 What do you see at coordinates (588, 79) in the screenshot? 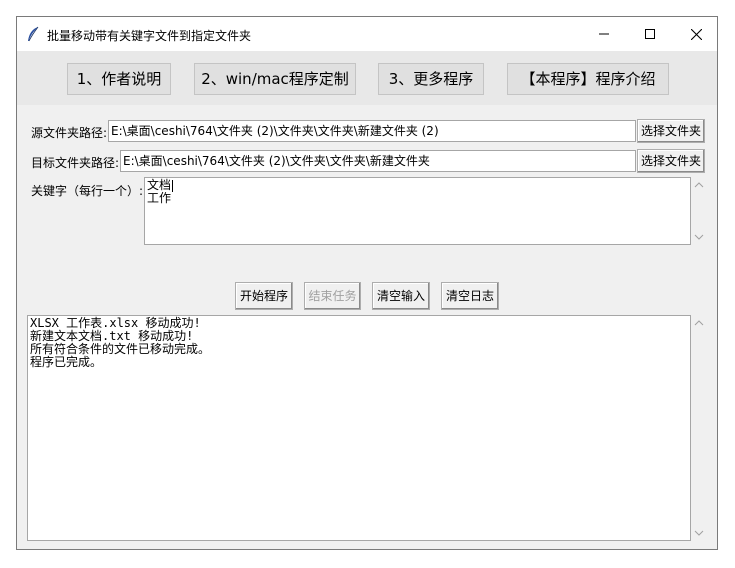
I see `program-intro-button: 【本程序】程序介绍` at bounding box center [588, 79].